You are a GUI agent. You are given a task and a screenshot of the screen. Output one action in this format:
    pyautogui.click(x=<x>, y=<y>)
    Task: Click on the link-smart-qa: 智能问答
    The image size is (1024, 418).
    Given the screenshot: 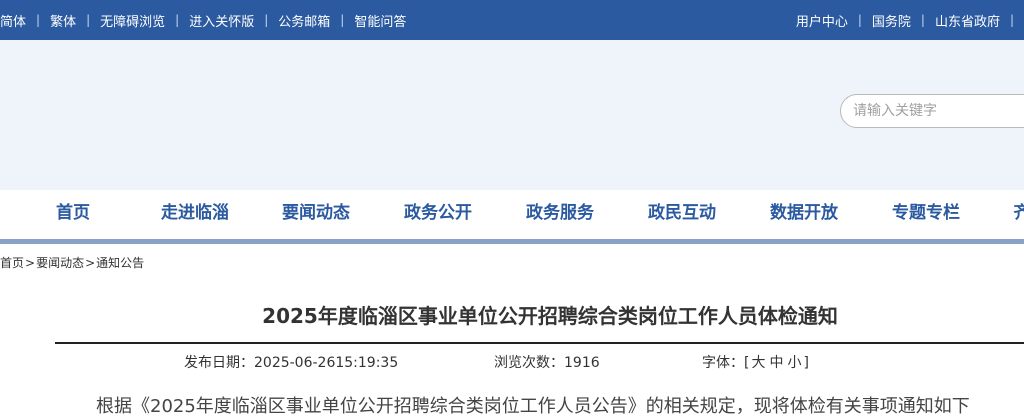 What is the action you would take?
    pyautogui.click(x=380, y=20)
    